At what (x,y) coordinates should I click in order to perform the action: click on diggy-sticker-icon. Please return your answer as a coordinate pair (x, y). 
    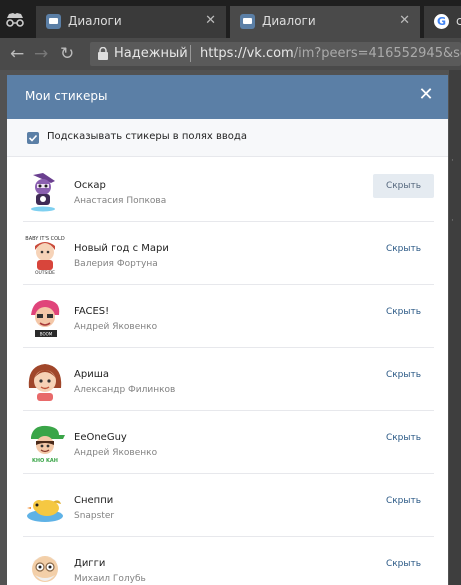
    Looking at the image, I should click on (45, 569).